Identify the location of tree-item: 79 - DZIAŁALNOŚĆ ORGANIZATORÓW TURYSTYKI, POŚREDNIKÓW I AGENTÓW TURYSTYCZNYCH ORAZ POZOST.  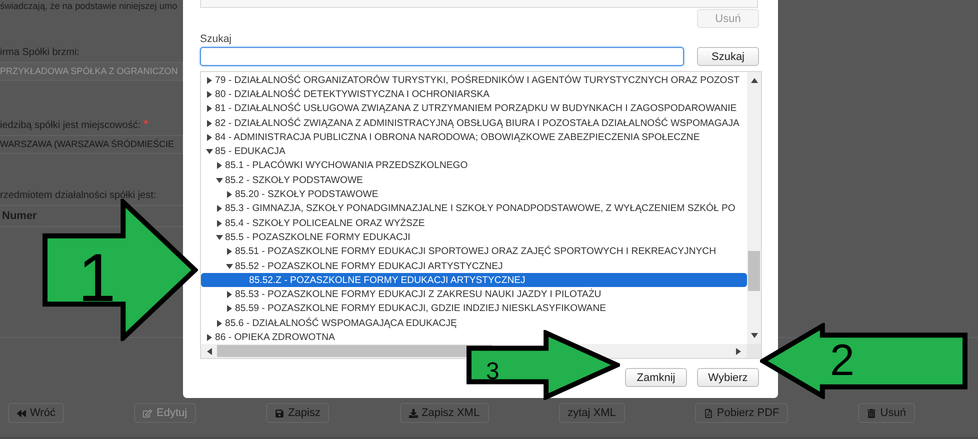
(474, 80).